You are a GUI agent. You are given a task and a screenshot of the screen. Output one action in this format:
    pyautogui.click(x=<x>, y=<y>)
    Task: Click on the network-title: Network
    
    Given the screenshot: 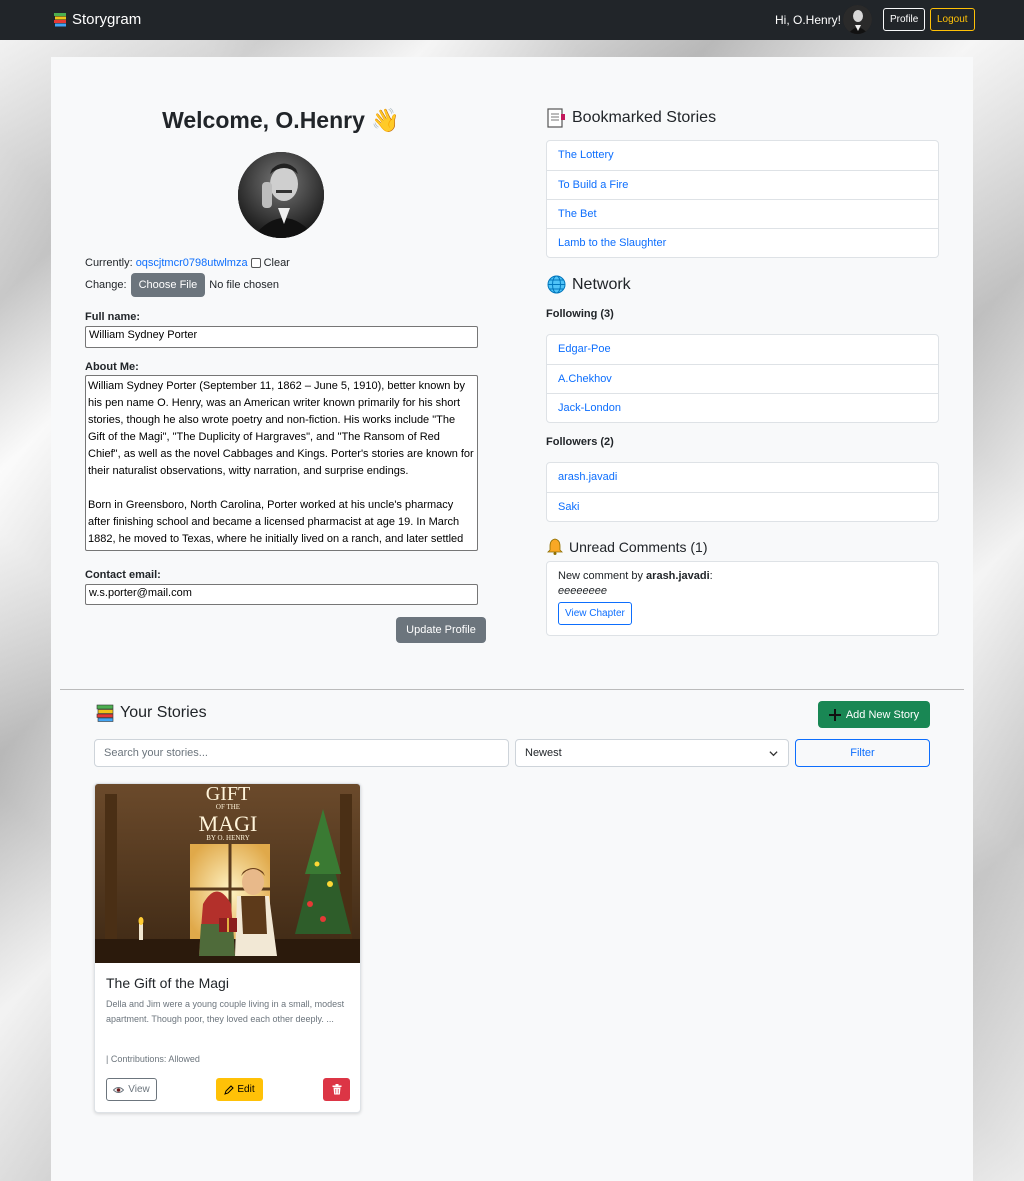 What is the action you would take?
    pyautogui.click(x=601, y=284)
    